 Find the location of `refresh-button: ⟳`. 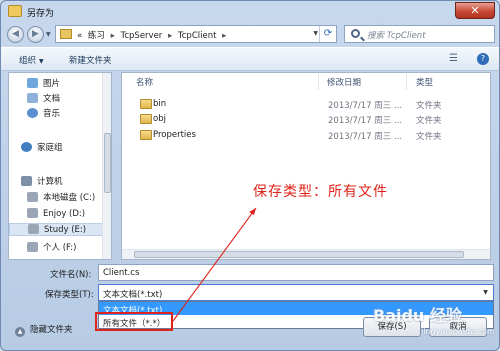

refresh-button: ⟳ is located at coordinates (327, 34).